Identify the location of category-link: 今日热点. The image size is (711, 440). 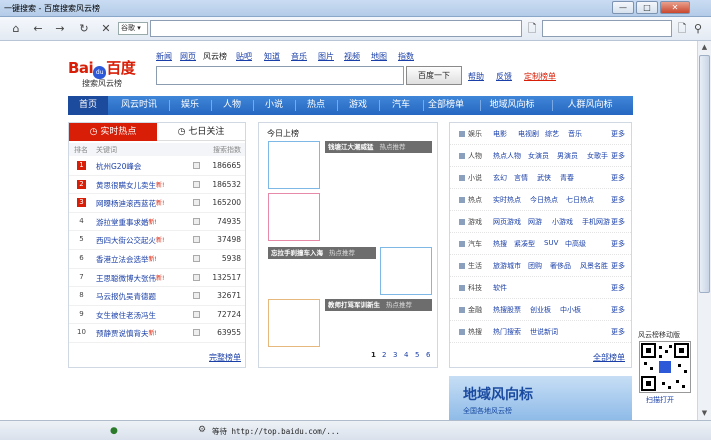
(544, 200).